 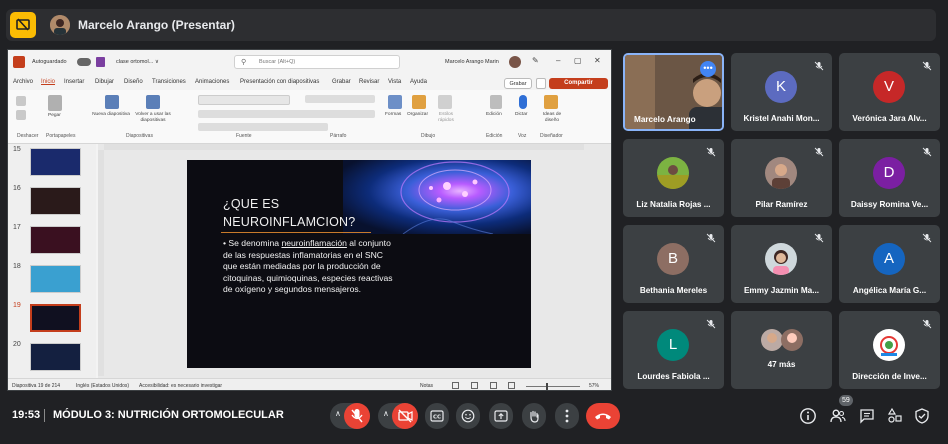 I want to click on leave-call-button, so click(x=603, y=416).